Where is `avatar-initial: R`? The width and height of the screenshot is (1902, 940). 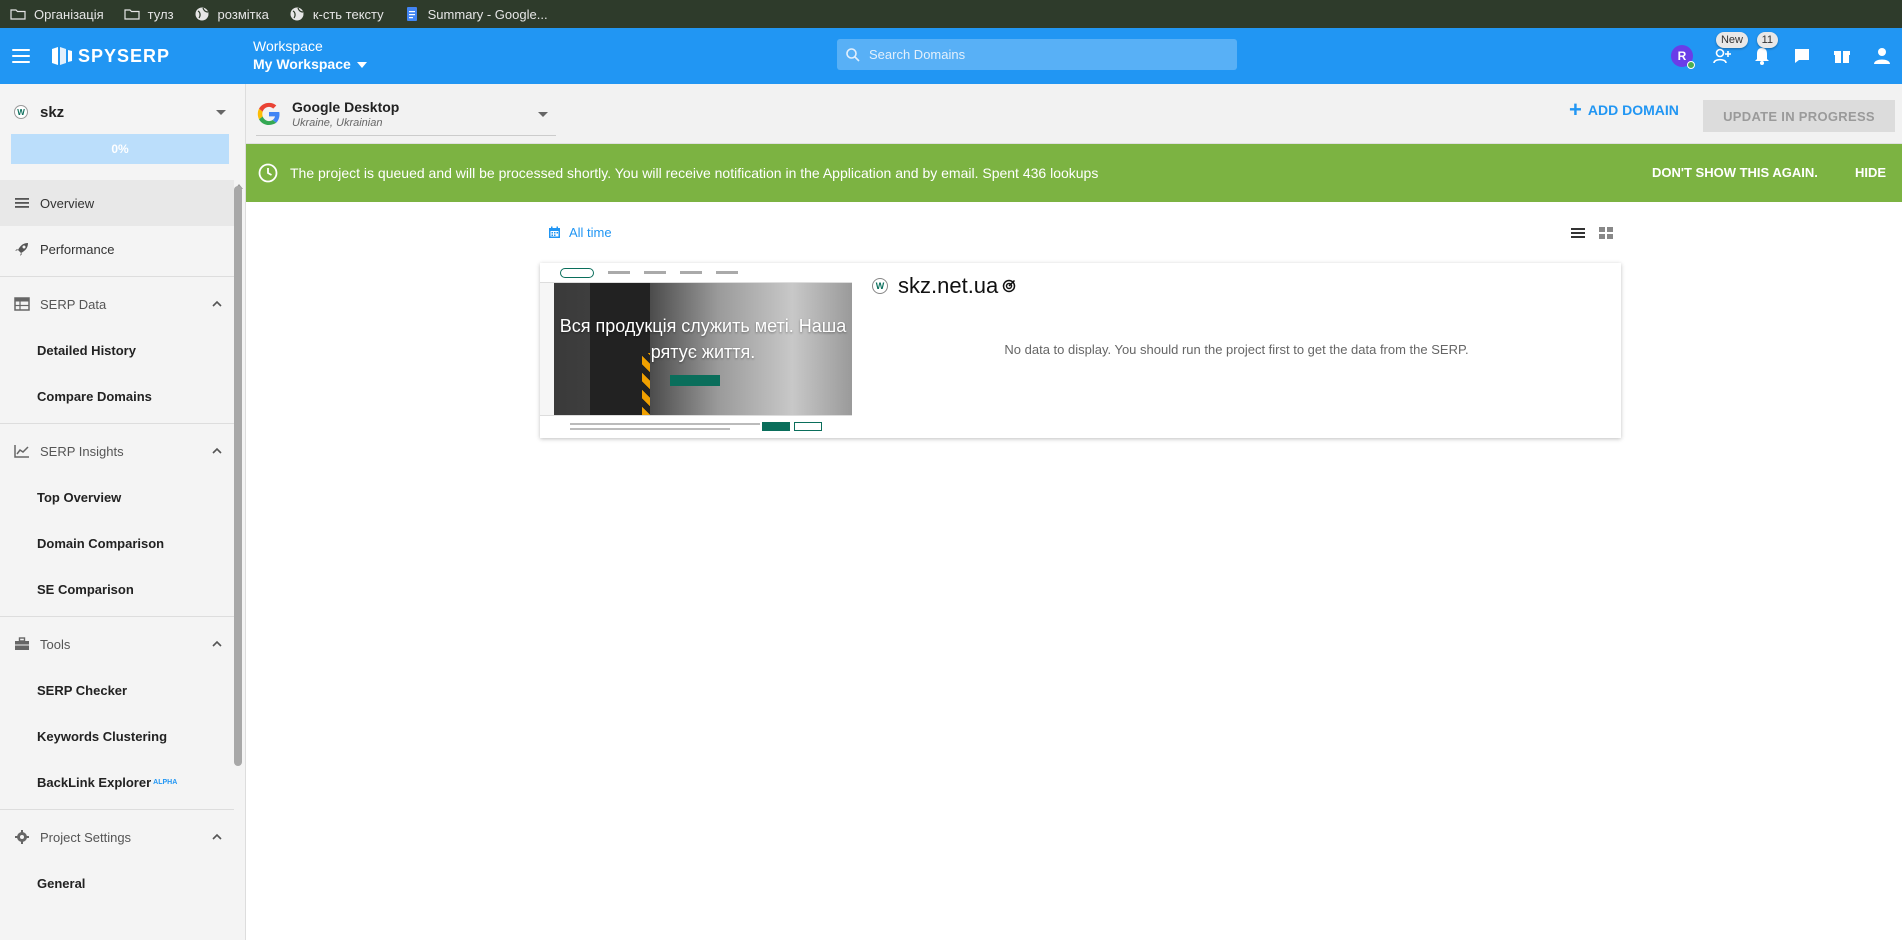
avatar-initial: R is located at coordinates (1682, 56).